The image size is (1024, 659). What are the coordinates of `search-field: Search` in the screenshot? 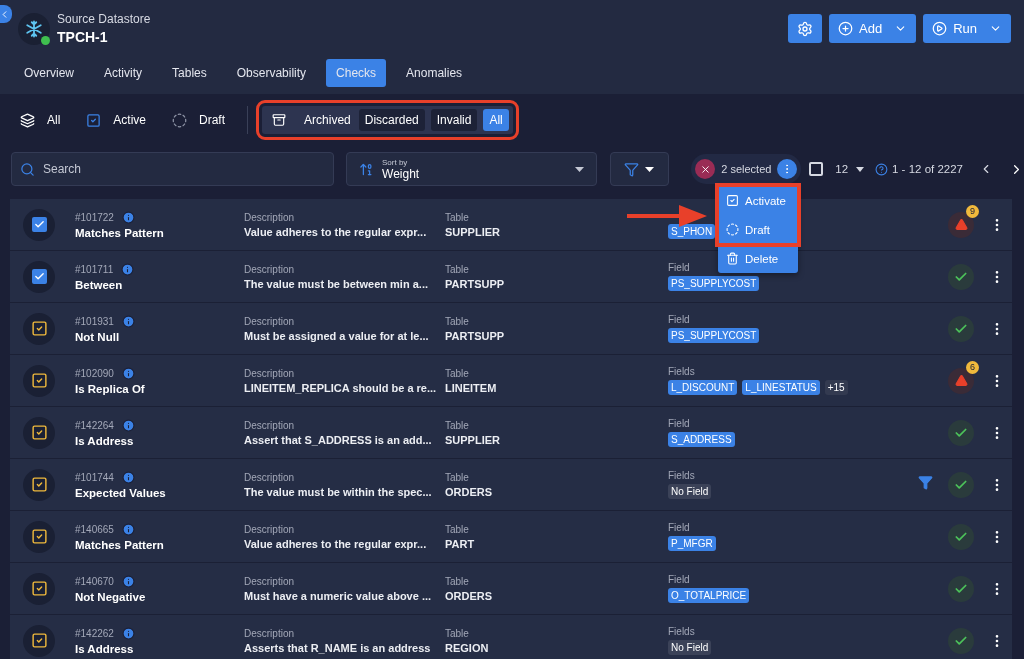 It's located at (183, 169).